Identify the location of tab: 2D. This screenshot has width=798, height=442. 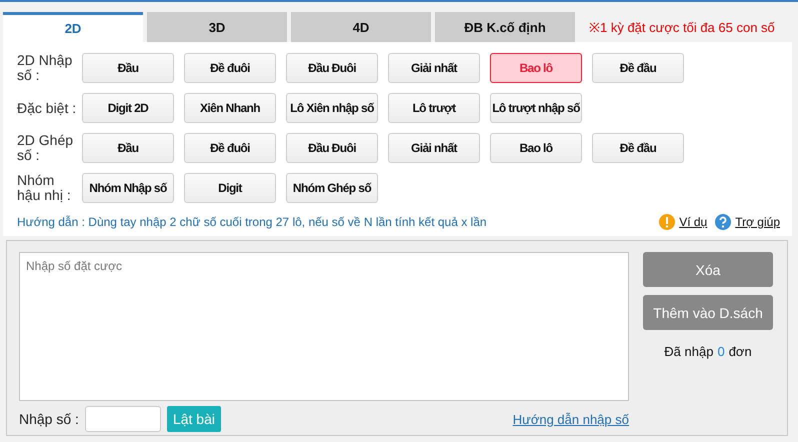
(73, 27).